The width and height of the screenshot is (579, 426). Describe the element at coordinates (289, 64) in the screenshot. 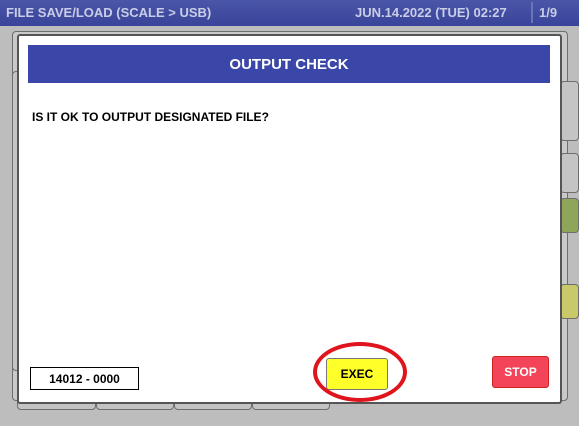

I see `dialog-title: OUTPUT CHECK` at that location.